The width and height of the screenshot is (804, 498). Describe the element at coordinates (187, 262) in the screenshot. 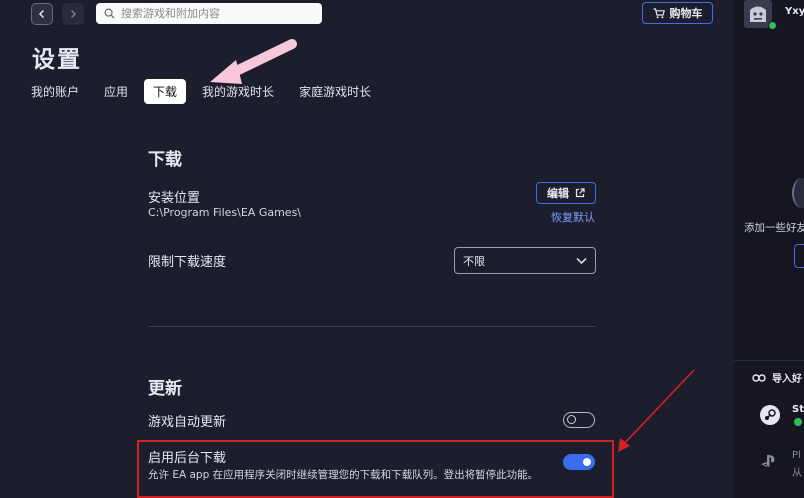

I see `speed-limit-label: 限制下载速度` at that location.